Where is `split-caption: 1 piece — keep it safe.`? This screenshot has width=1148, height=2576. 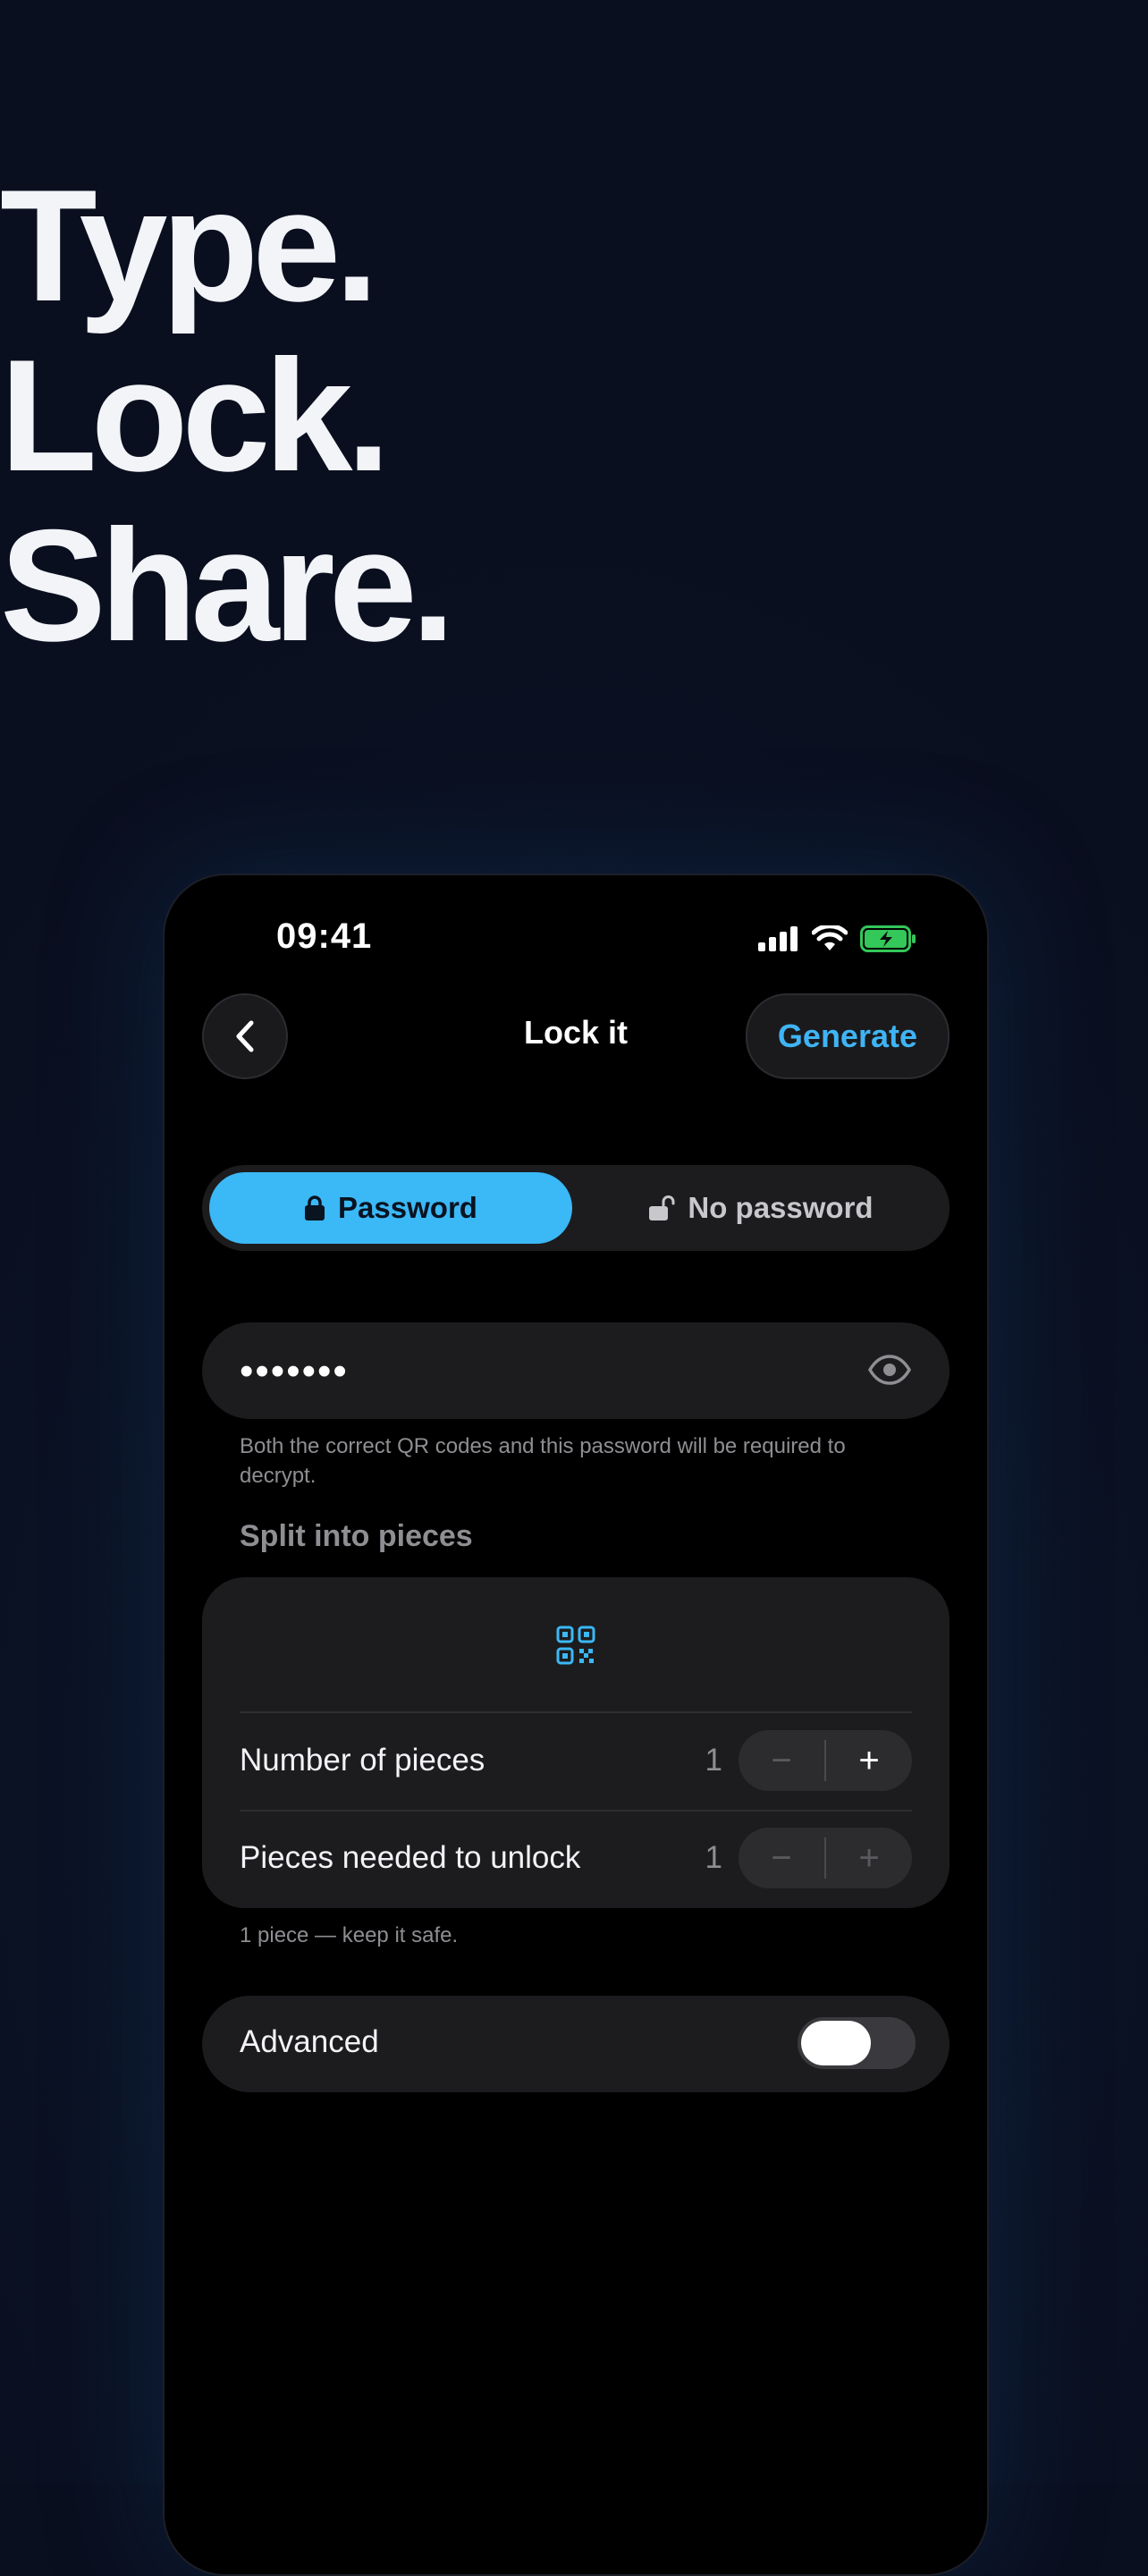
split-caption: 1 piece — keep it safe. is located at coordinates (349, 1935).